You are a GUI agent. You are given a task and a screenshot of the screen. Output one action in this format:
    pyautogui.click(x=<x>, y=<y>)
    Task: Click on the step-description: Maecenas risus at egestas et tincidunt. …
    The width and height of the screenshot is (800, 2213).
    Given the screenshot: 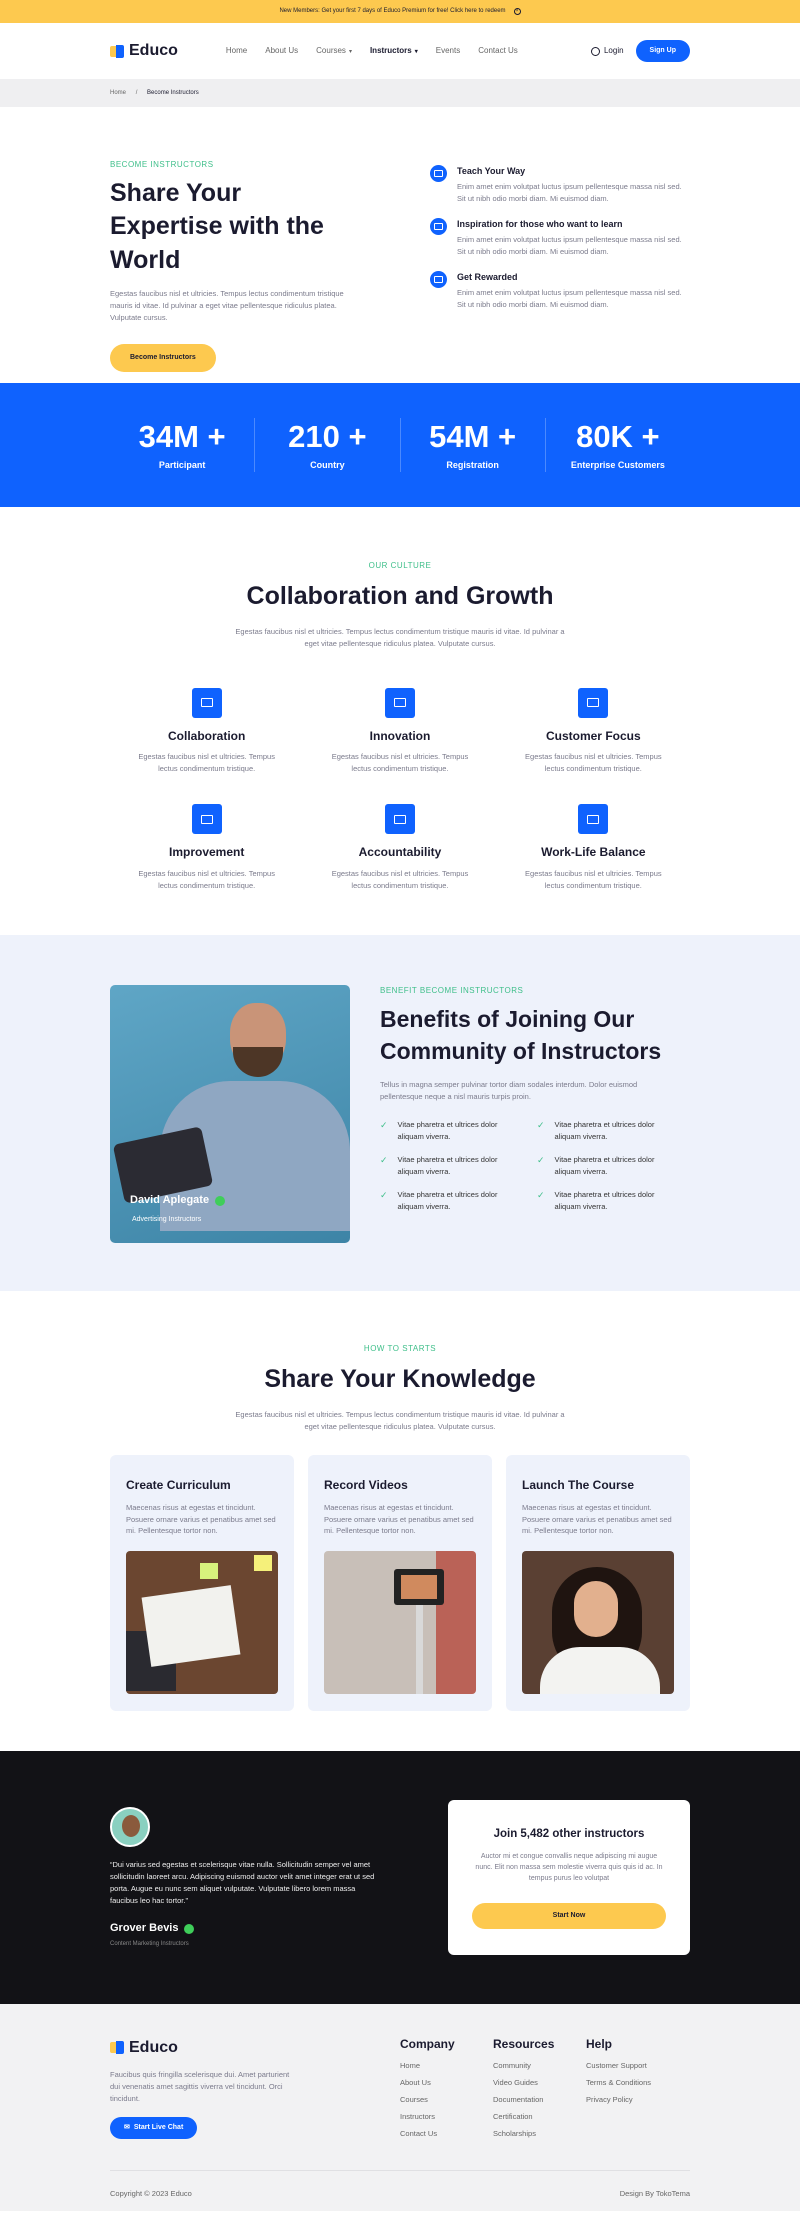 What is the action you would take?
    pyautogui.click(x=201, y=1519)
    